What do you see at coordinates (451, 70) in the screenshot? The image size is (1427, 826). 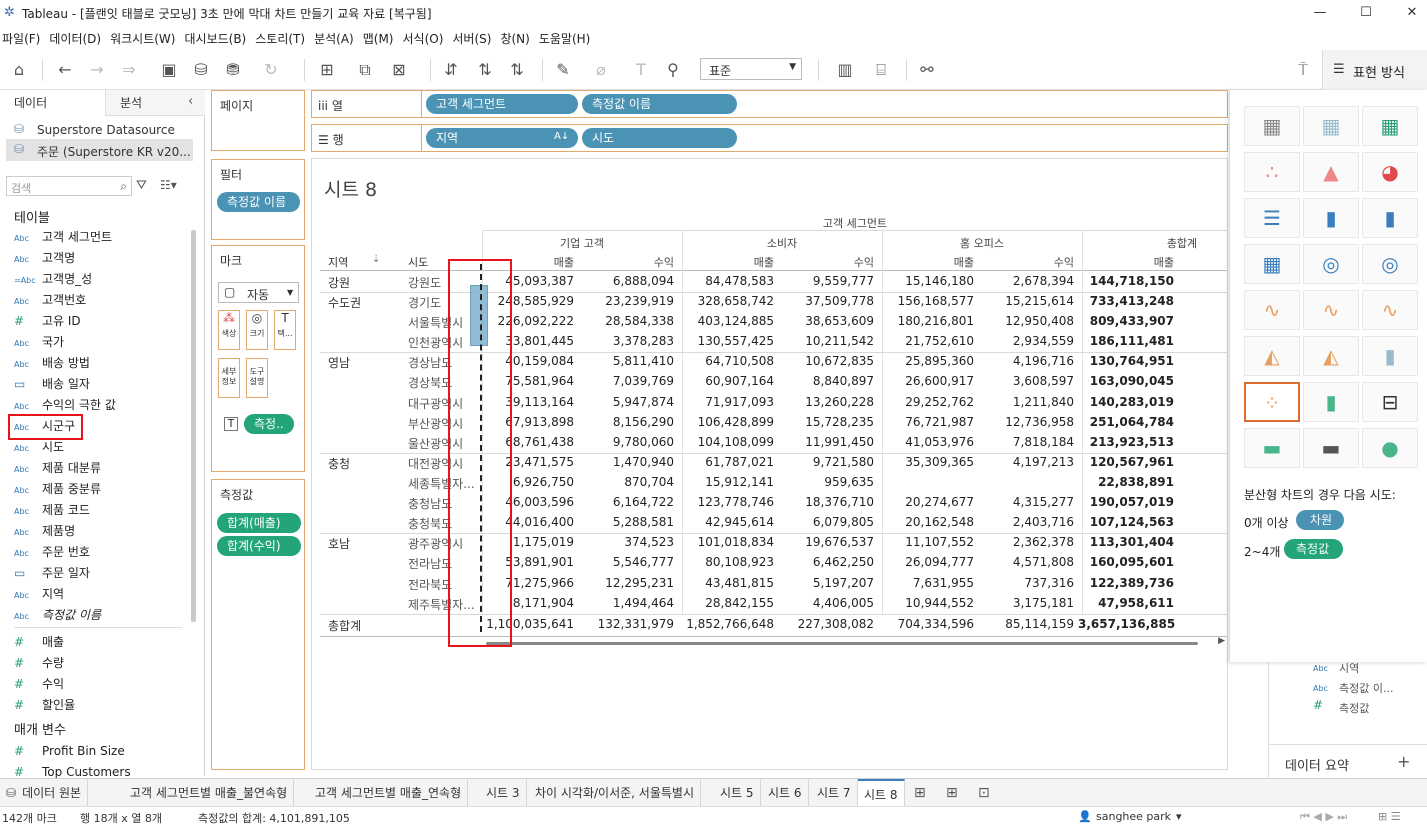 I see `swap-icon: ⇵` at bounding box center [451, 70].